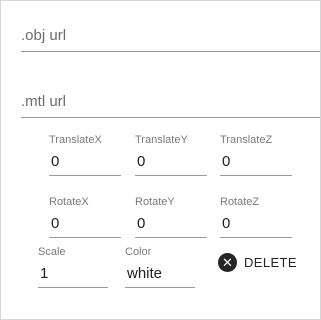  Describe the element at coordinates (256, 237) in the screenshot. I see `rotate-z-underline` at that location.